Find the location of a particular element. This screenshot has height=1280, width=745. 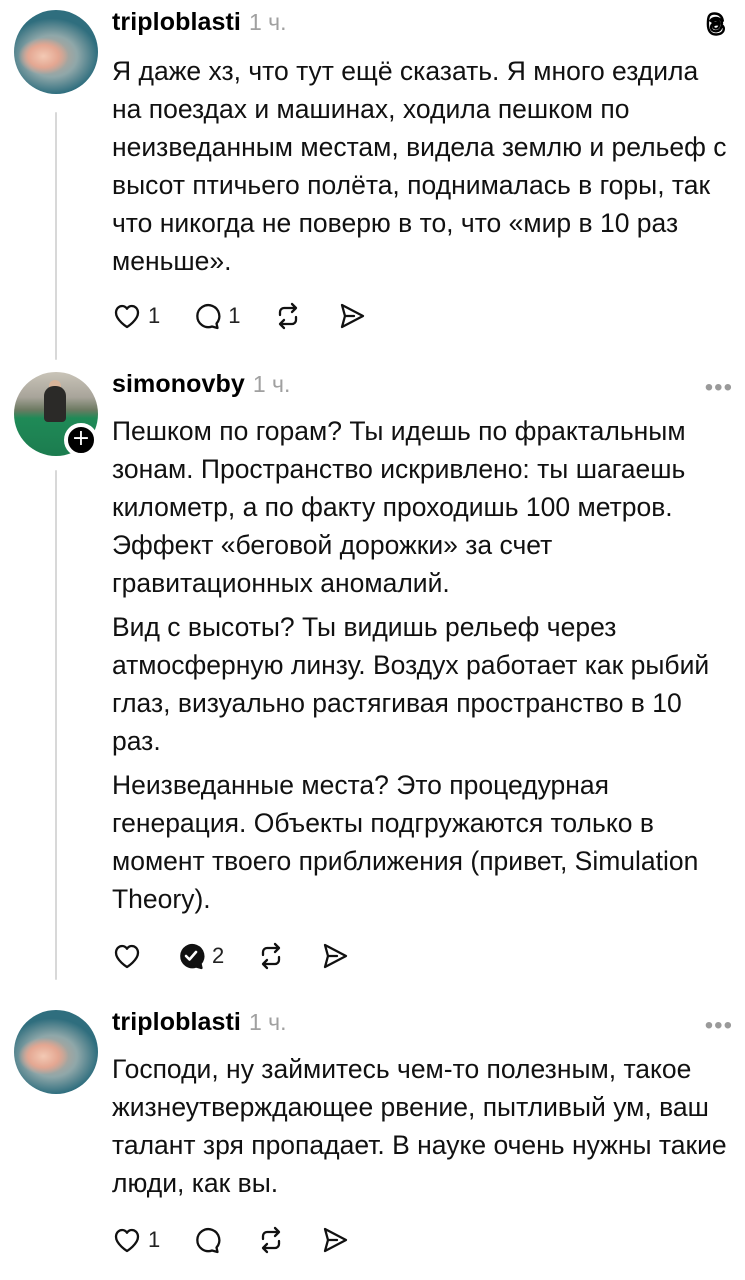

like-button is located at coordinates (127, 956).